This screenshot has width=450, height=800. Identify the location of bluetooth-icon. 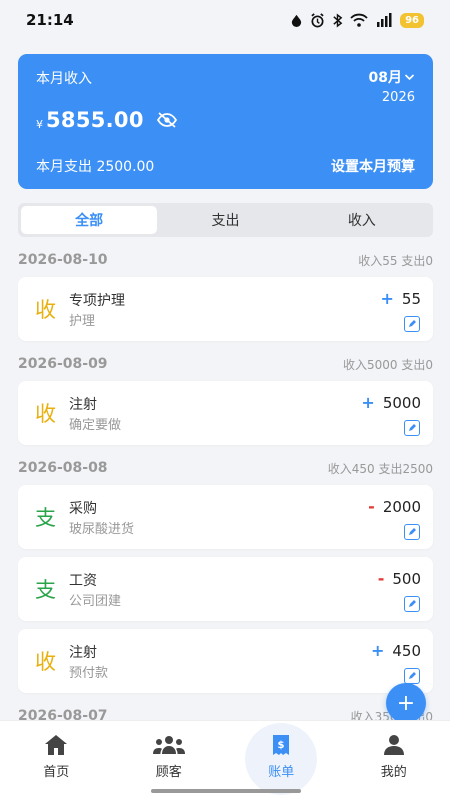
(338, 20).